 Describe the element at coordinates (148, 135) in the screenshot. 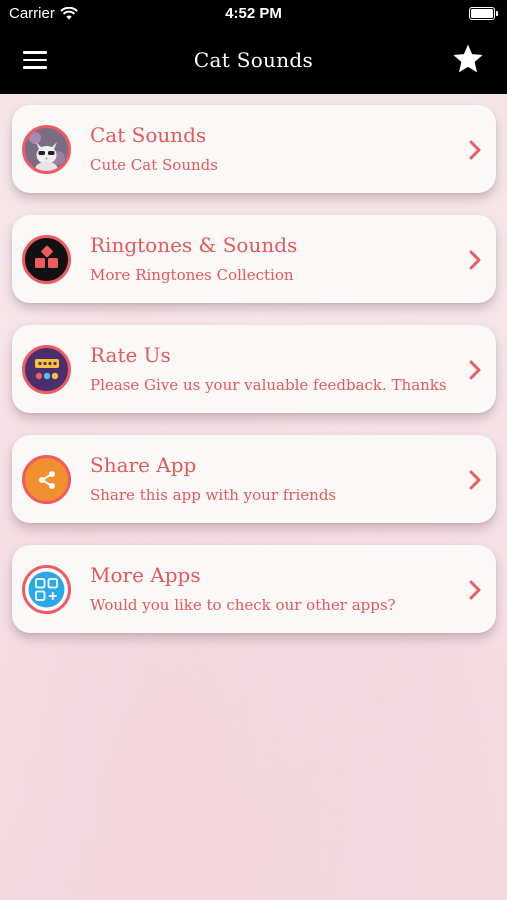

I see `menu-item-title: Cat Sounds` at that location.